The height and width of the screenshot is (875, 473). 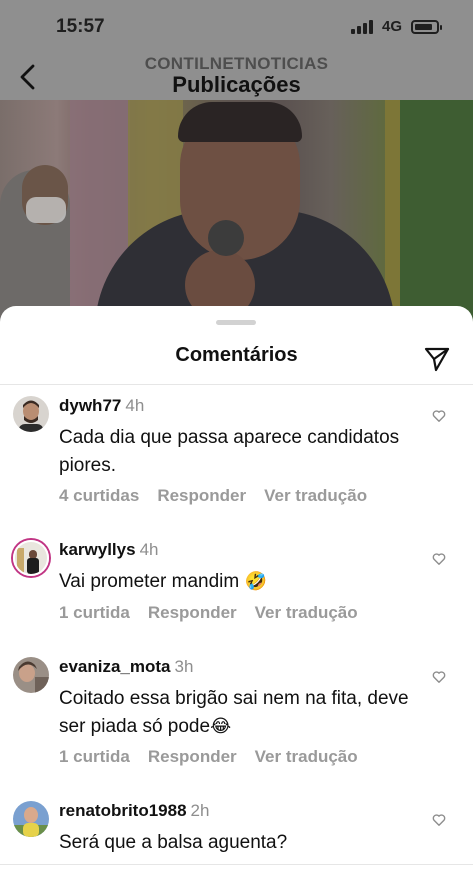 I want to click on comment-username: renatobrito1988, so click(x=123, y=810).